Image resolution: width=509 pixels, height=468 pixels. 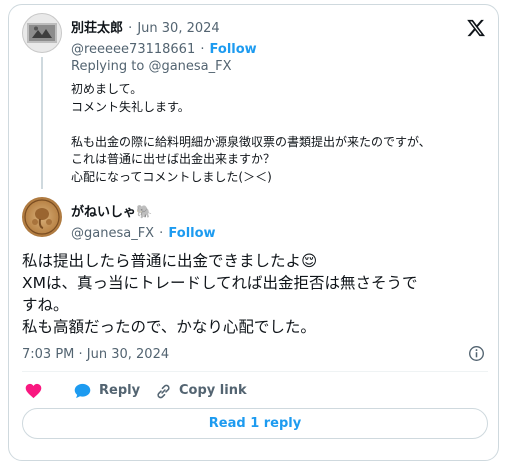 I want to click on read-replies-button: Read 1 reply, so click(x=255, y=423).